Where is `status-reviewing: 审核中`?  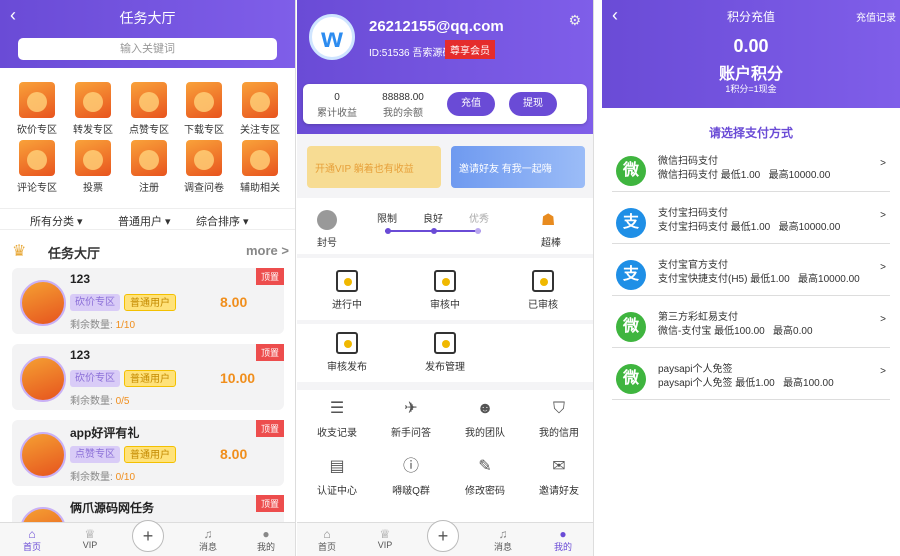
status-reviewing: 审核中 is located at coordinates (445, 290).